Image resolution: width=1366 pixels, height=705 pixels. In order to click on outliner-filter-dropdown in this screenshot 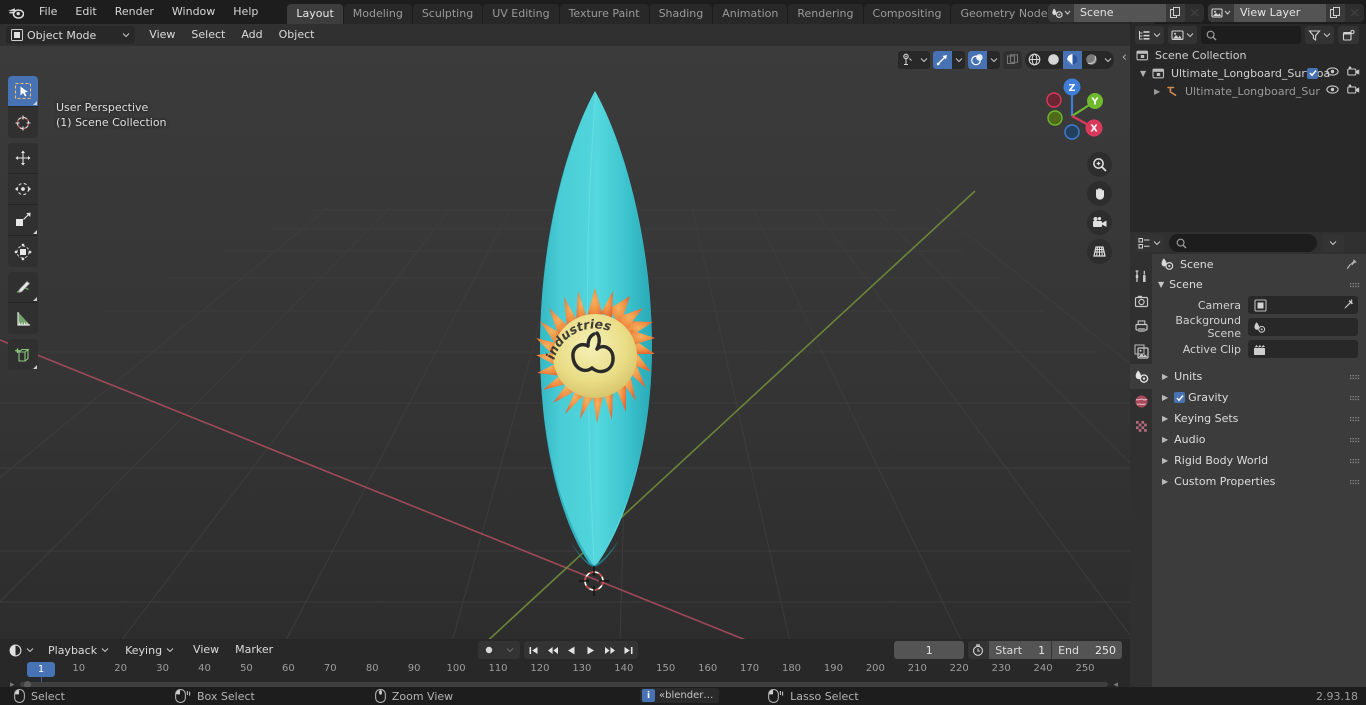, I will do `click(1319, 35)`.